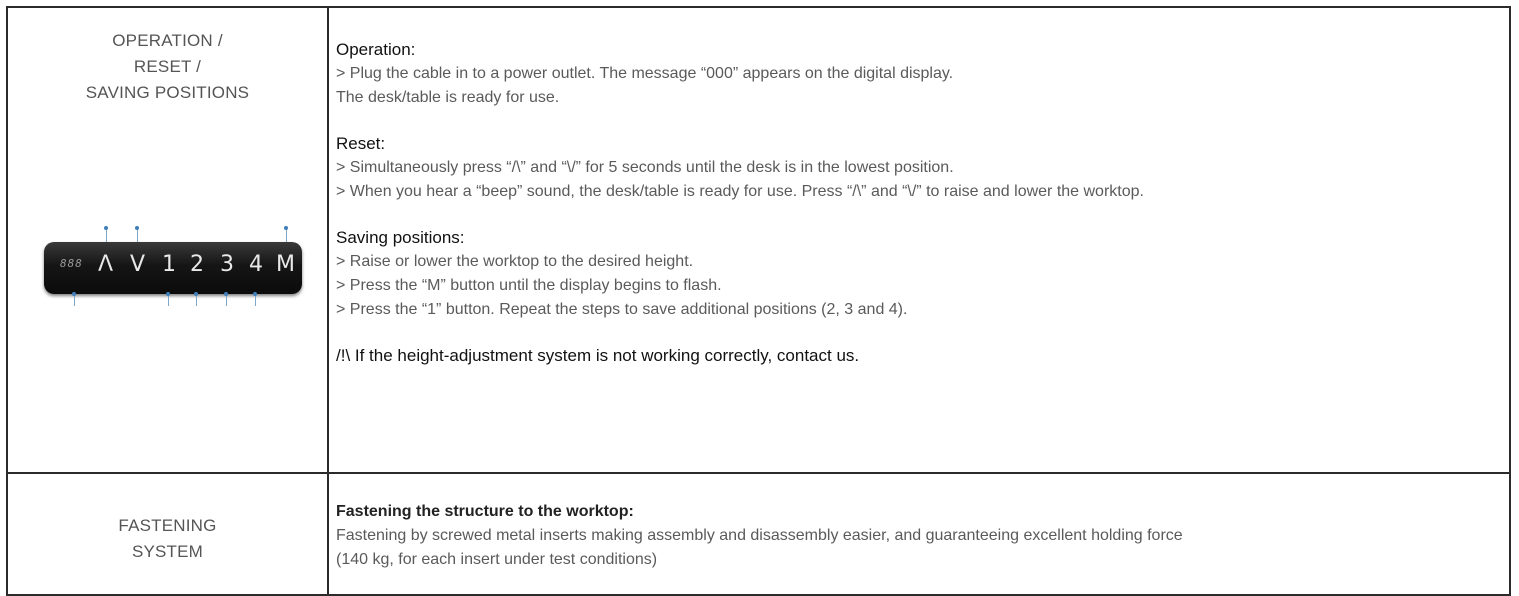 The height and width of the screenshot is (596, 1519). Describe the element at coordinates (71, 263) in the screenshot. I see `digital-display: 888` at that location.